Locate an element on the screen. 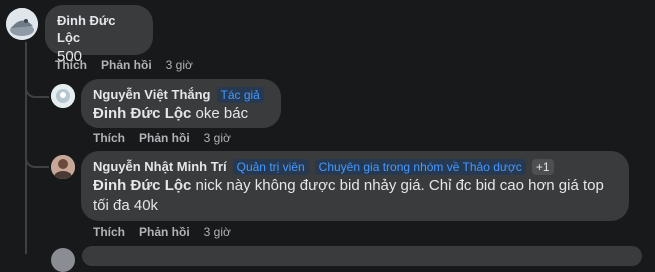 This screenshot has width=655, height=272. admin-badge: Quản trị viên is located at coordinates (270, 167).